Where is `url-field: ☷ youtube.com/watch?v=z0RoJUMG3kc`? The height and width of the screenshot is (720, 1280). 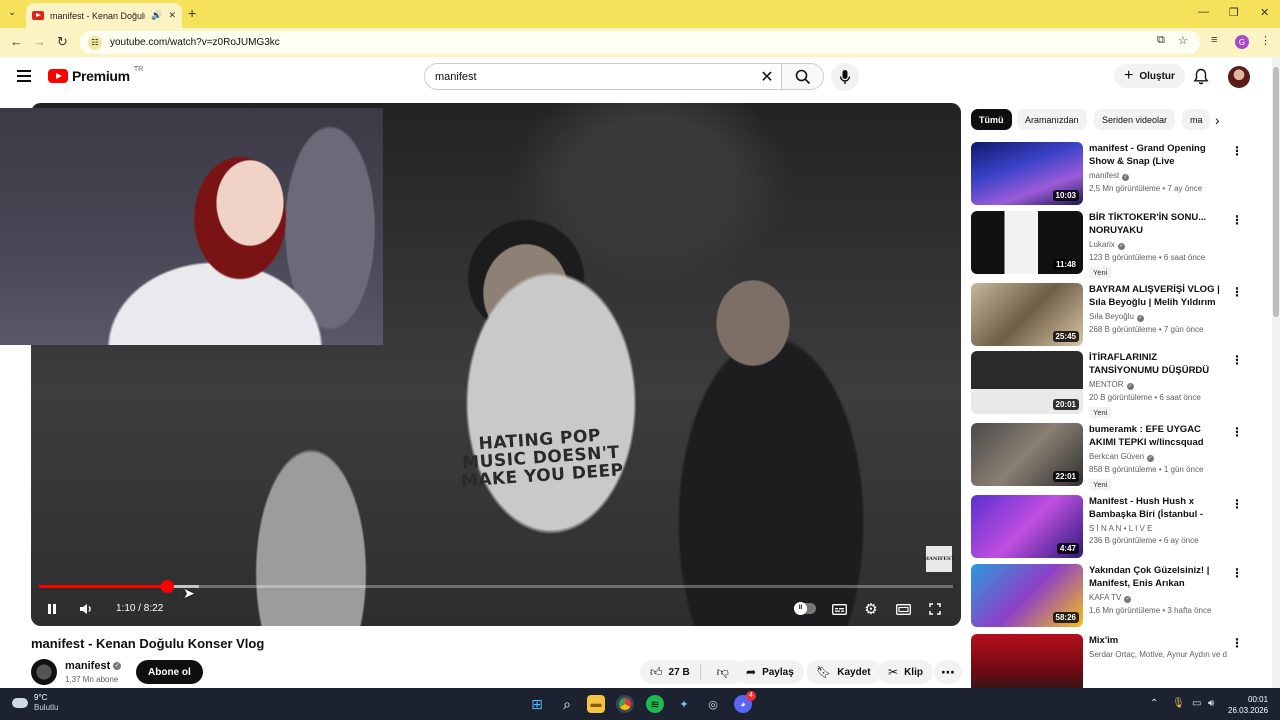
url-field: ☷ youtube.com/watch?v=z0RoJUMG3kc is located at coordinates (640, 42).